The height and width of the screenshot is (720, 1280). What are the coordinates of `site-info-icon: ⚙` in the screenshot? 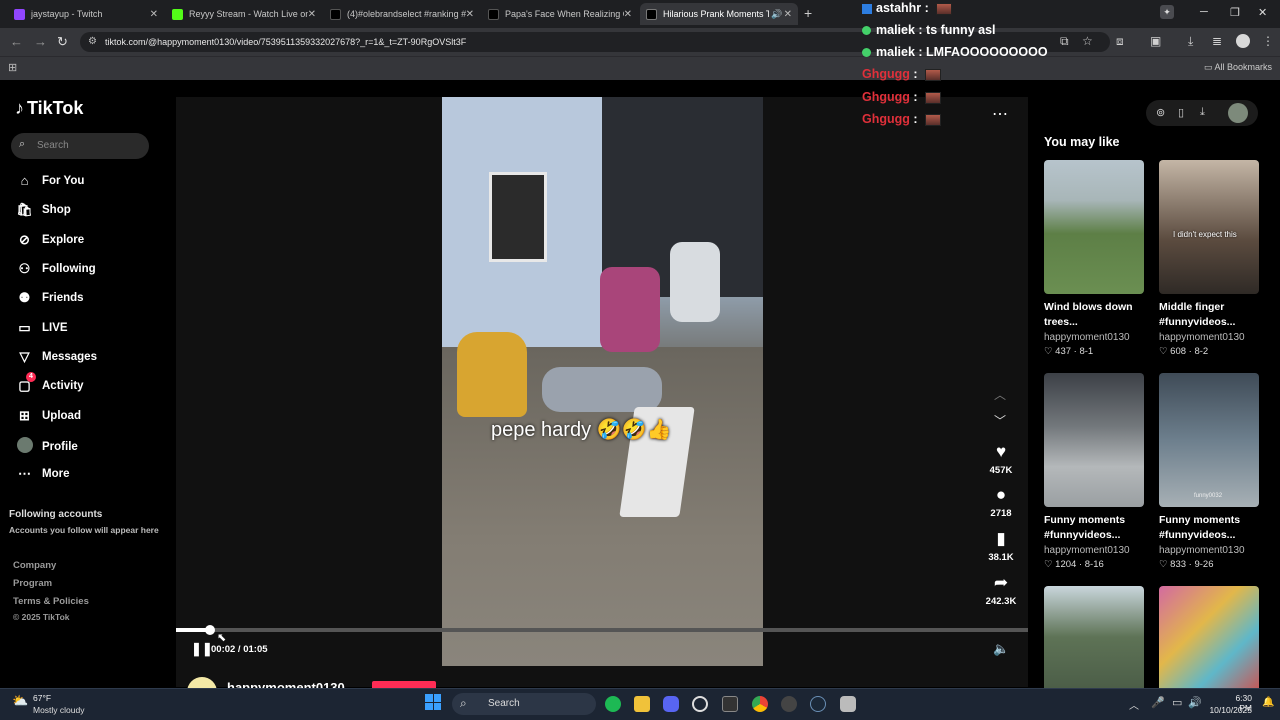 It's located at (92, 41).